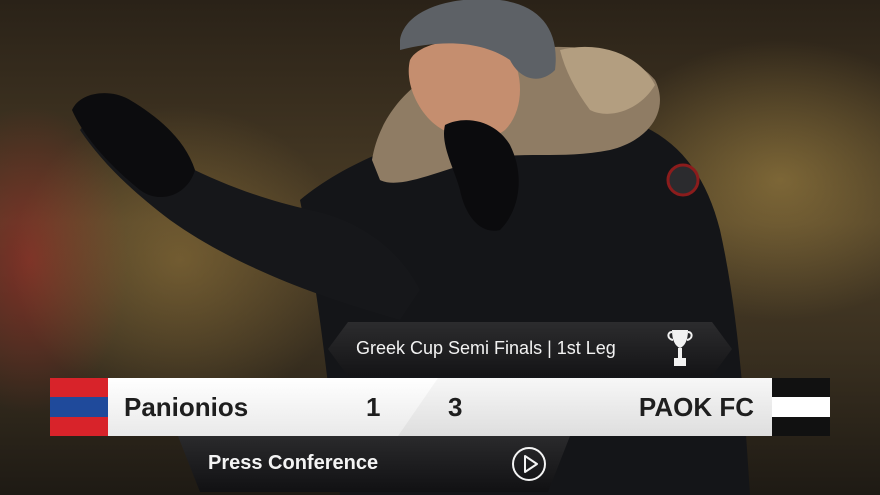  I want to click on away-team-name: PAOK FC, so click(696, 407).